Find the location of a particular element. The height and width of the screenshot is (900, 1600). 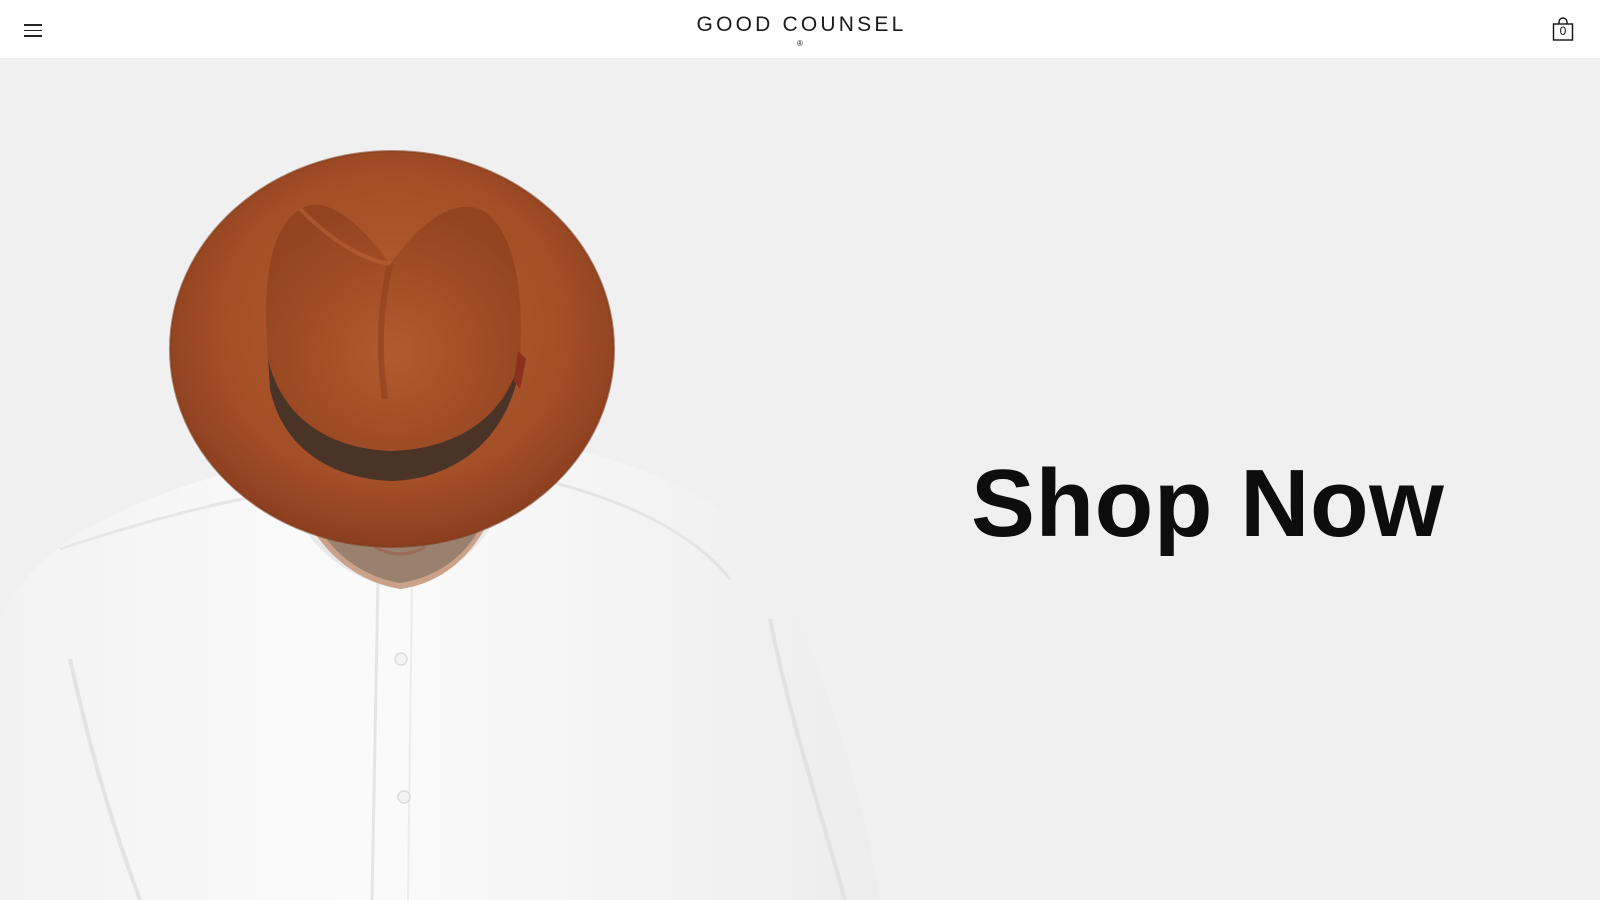

cart-count: 0 is located at coordinates (1563, 31).